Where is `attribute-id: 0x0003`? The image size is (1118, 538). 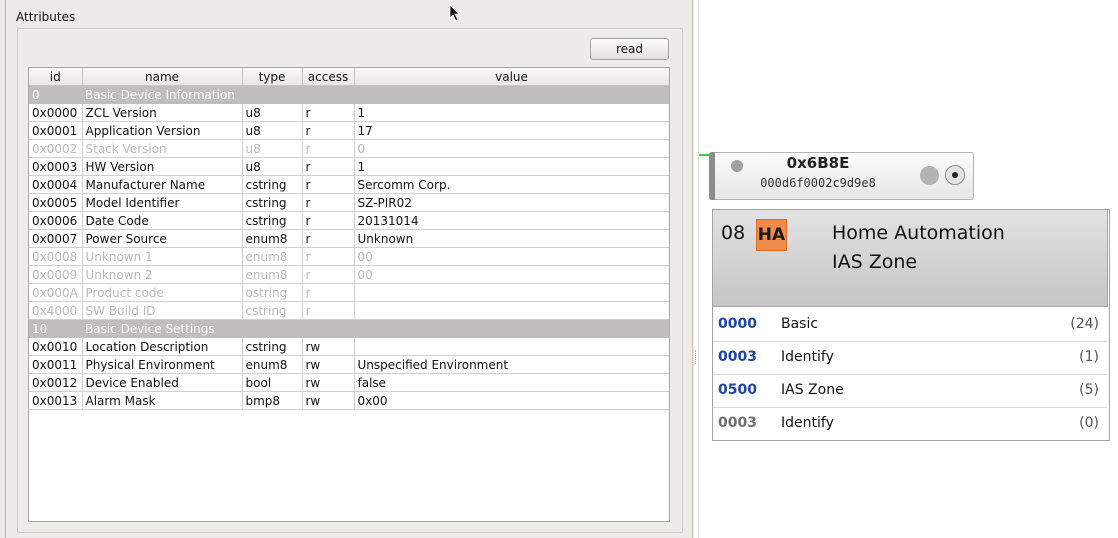
attribute-id: 0x0003 is located at coordinates (56, 166).